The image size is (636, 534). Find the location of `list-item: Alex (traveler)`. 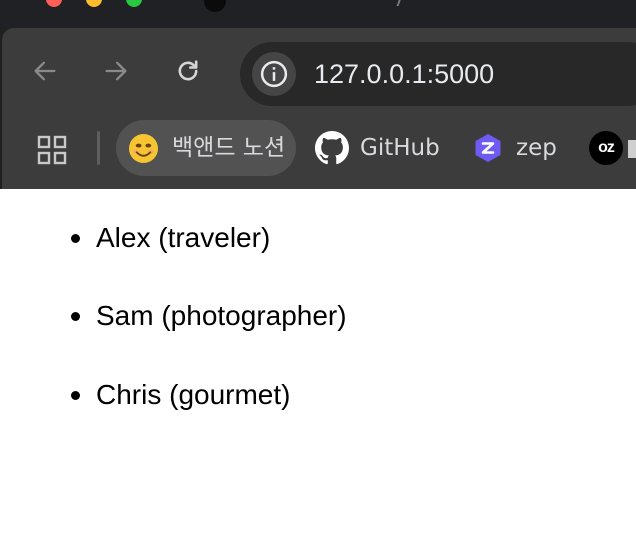

list-item: Alex (traveler) is located at coordinates (170, 238).